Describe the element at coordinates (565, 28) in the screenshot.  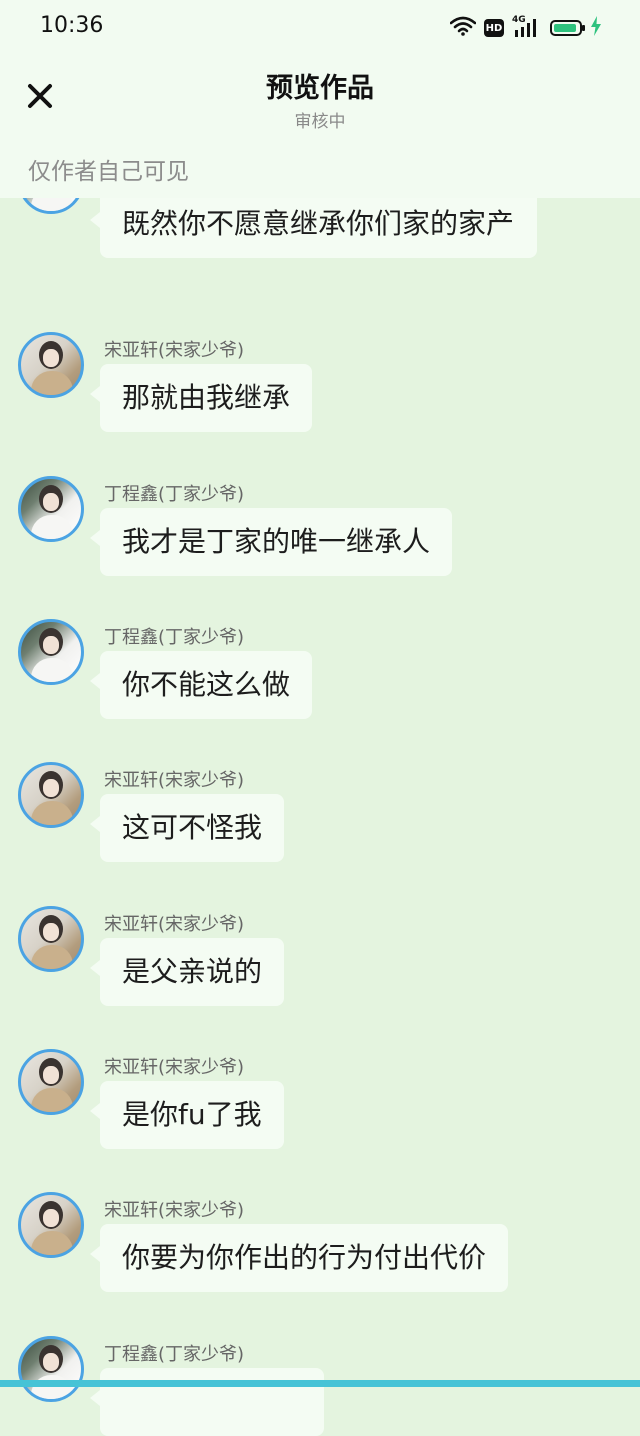
I see `battery-level` at that location.